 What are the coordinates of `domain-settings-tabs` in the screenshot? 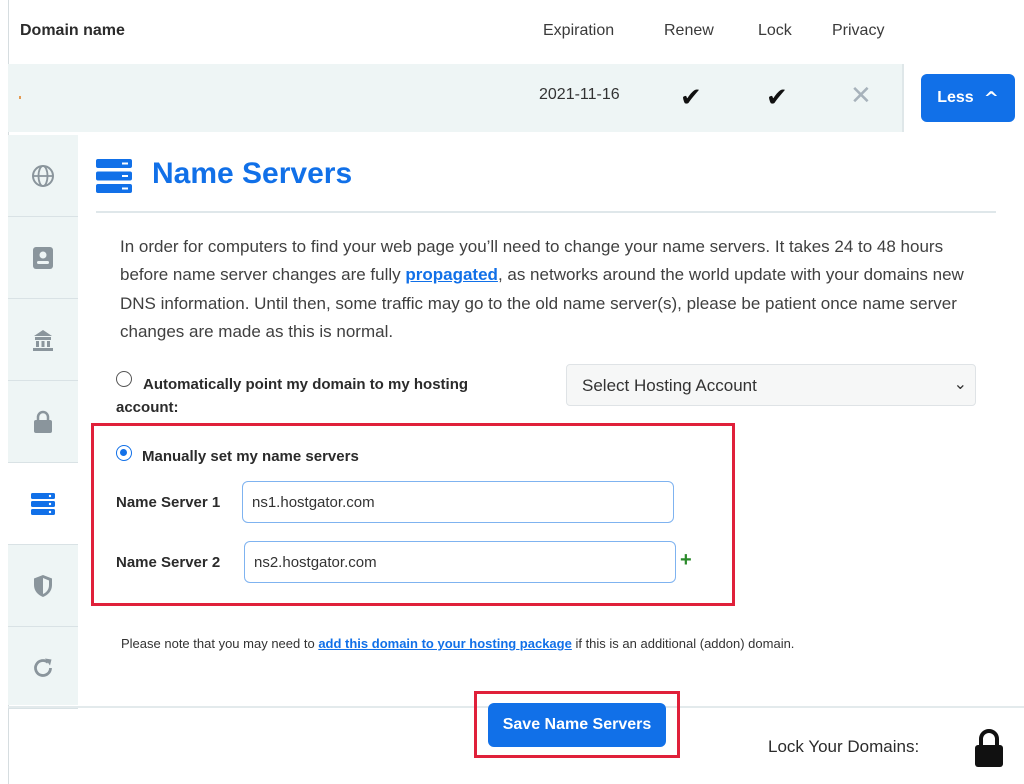 It's located at (43, 422).